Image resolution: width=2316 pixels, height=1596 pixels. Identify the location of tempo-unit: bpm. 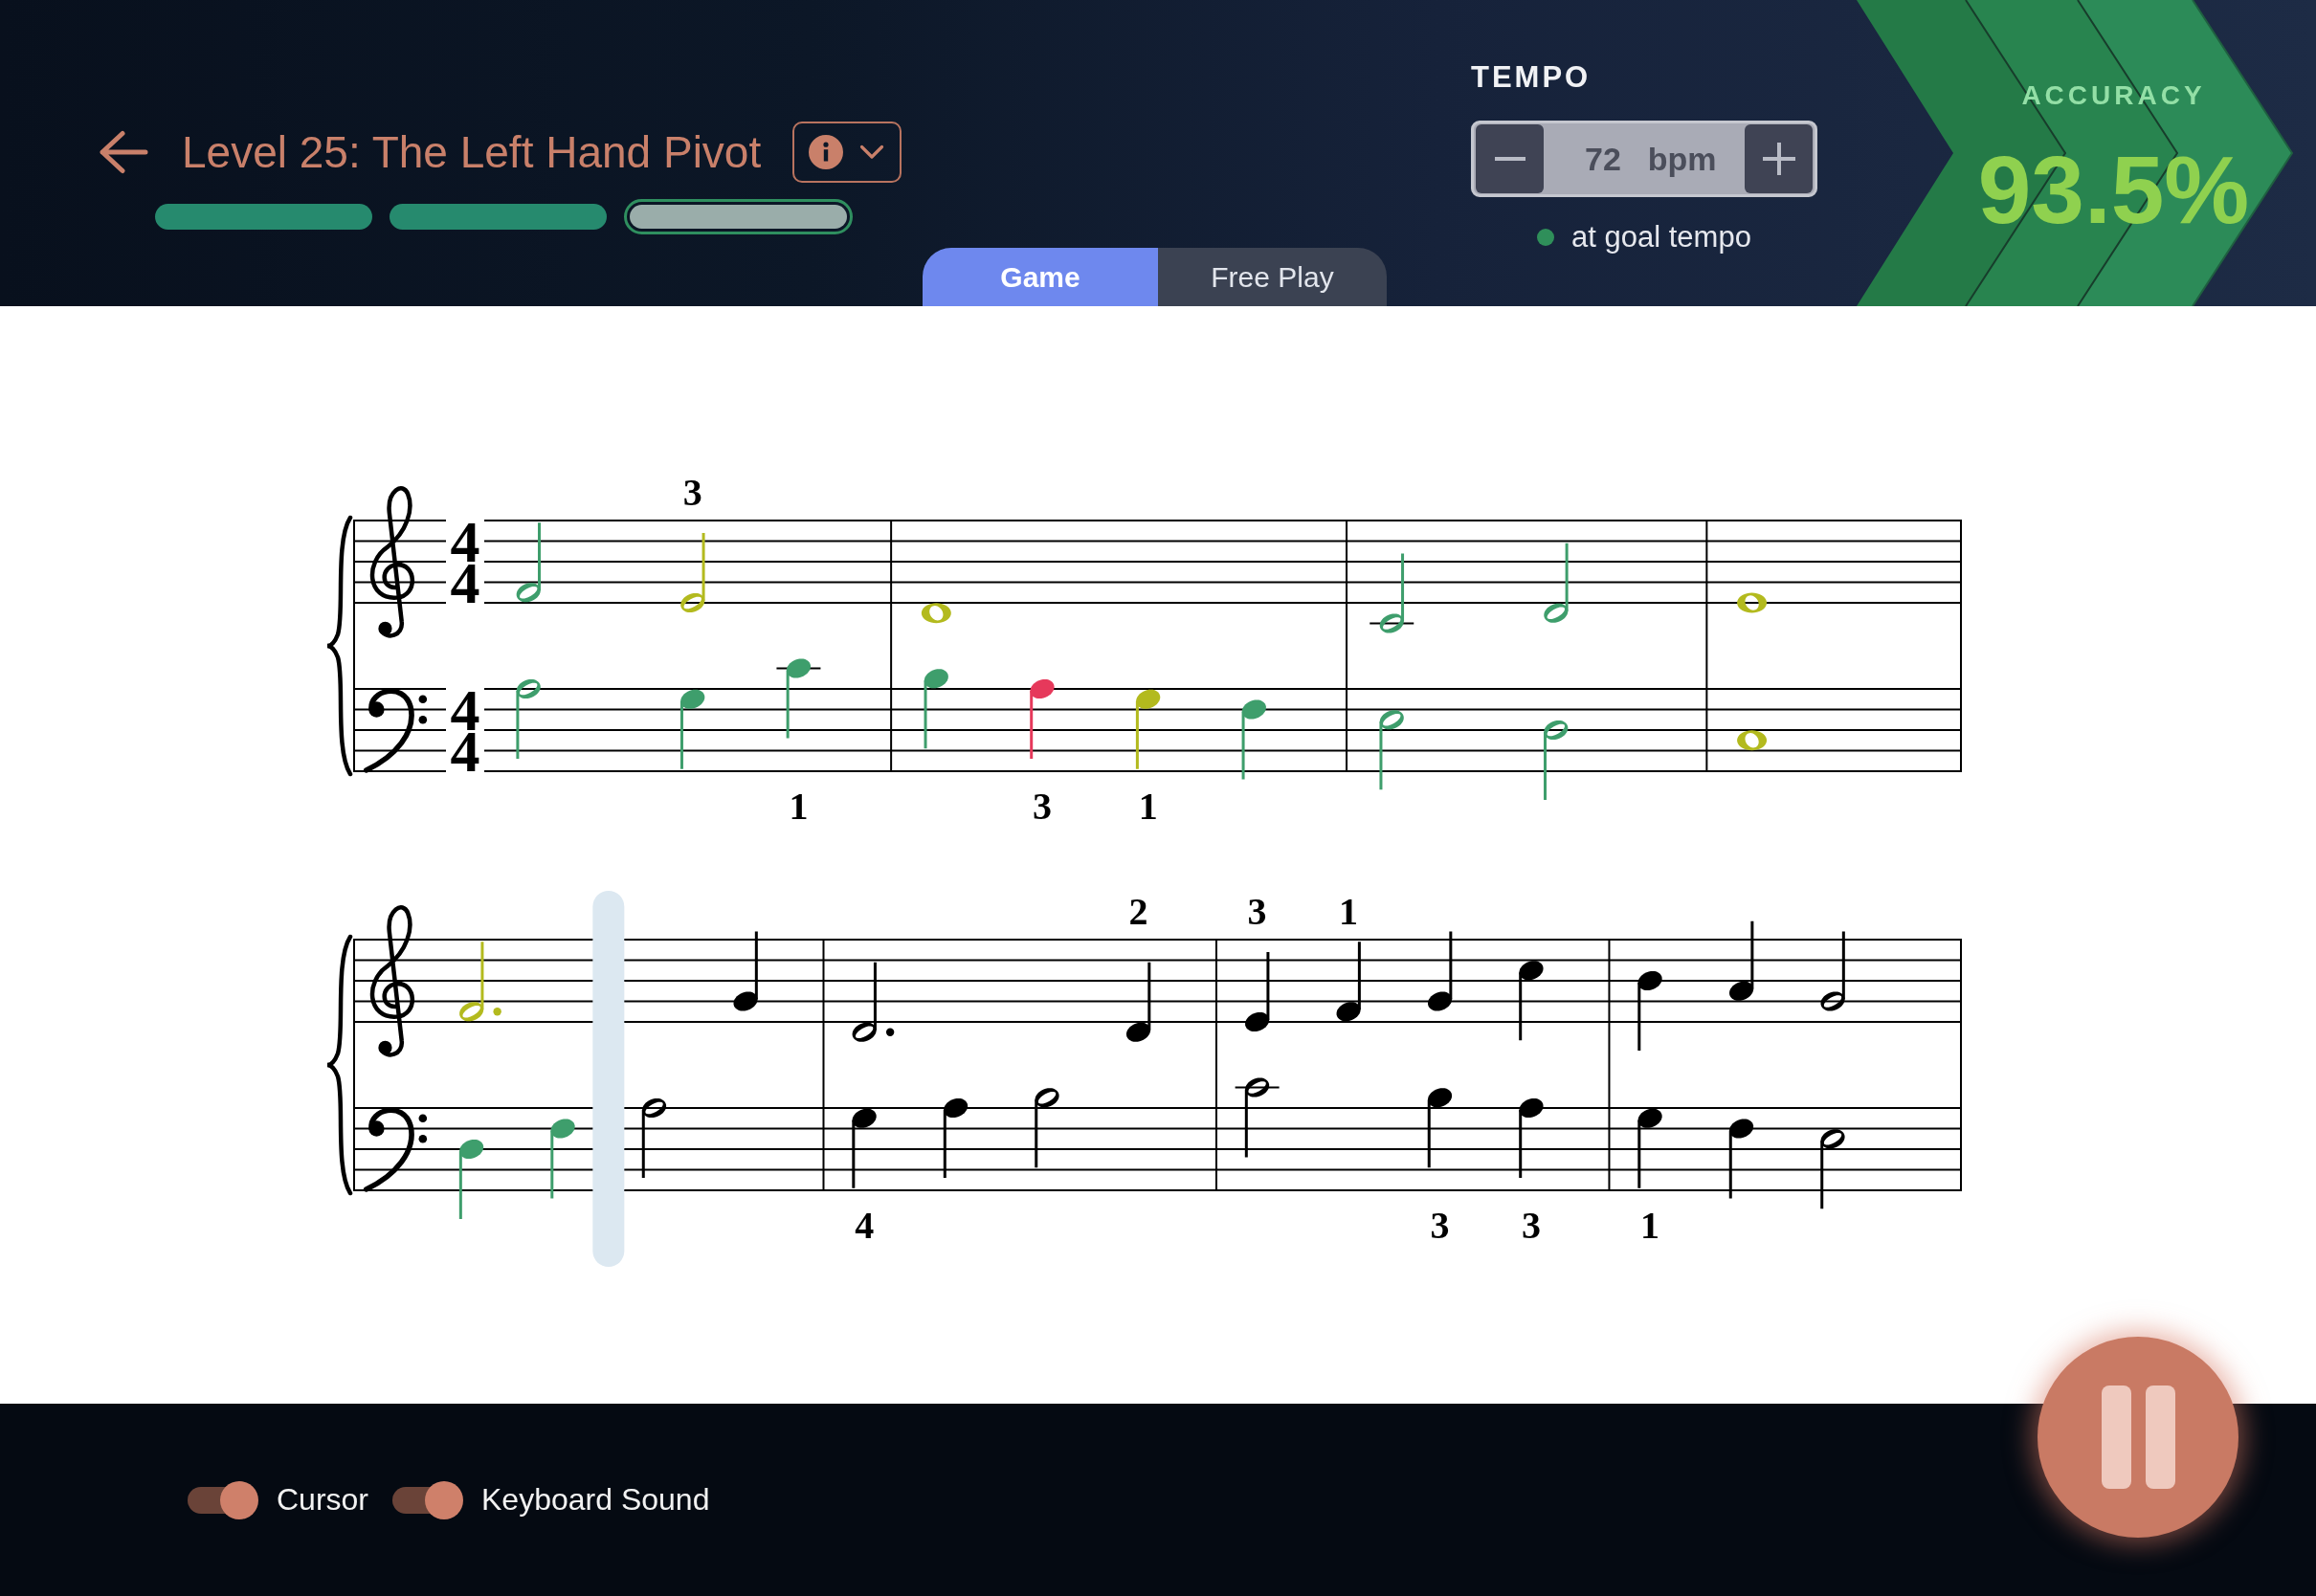
(1682, 159).